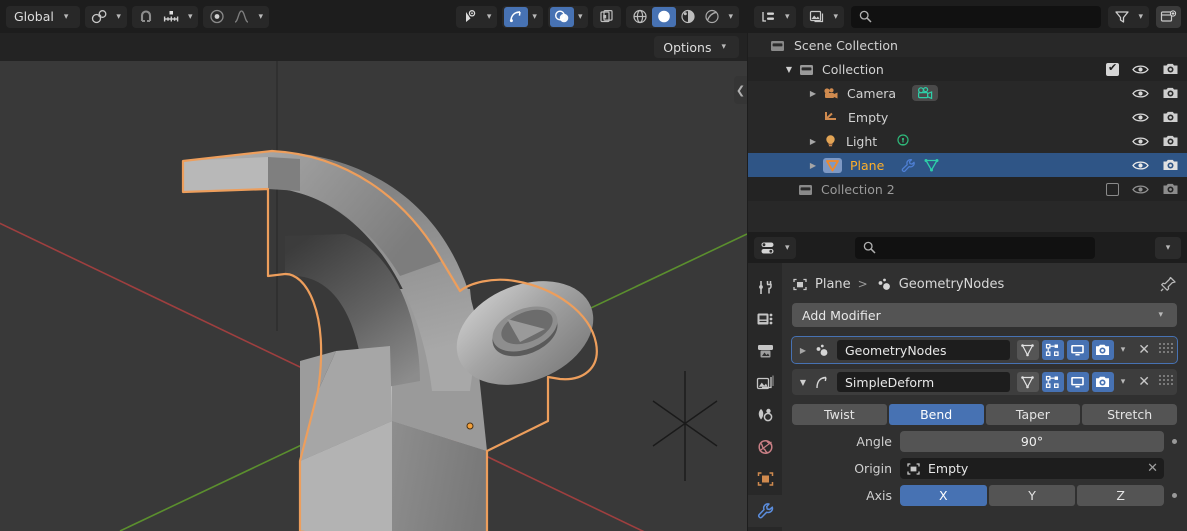  Describe the element at coordinates (765, 287) in the screenshot. I see `tab-tool` at that location.